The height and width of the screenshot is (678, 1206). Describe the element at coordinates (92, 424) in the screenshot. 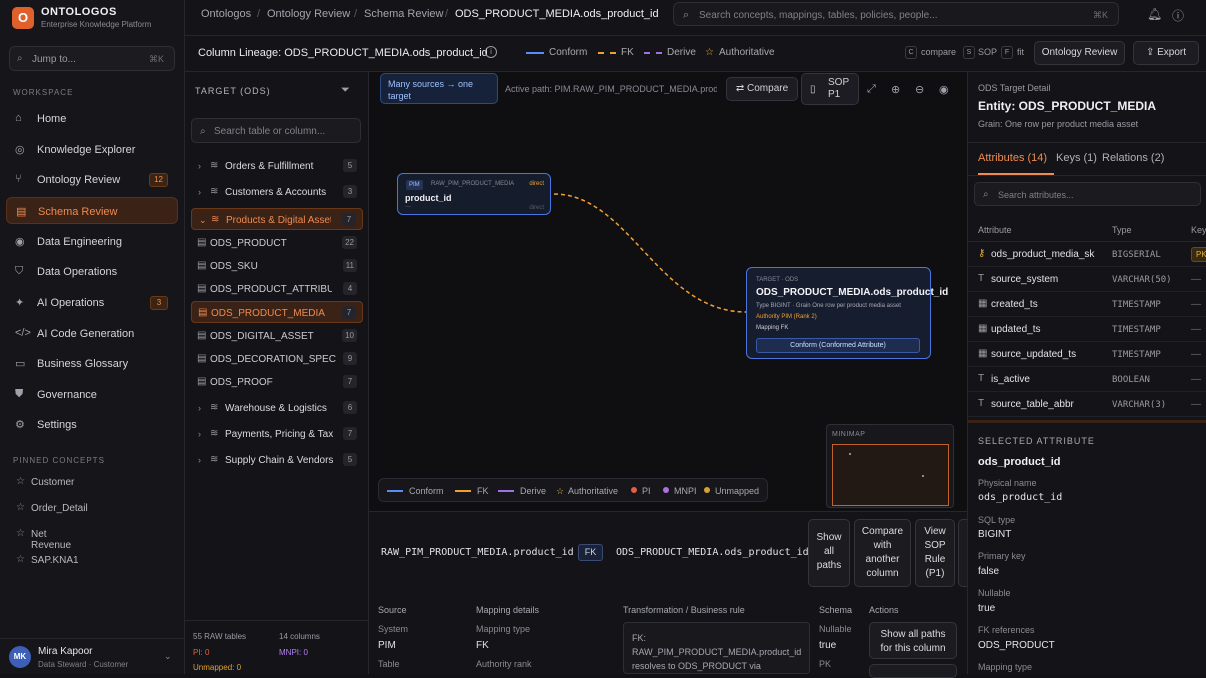

I see `sidebar-item-settings: ⚙ Settings` at that location.